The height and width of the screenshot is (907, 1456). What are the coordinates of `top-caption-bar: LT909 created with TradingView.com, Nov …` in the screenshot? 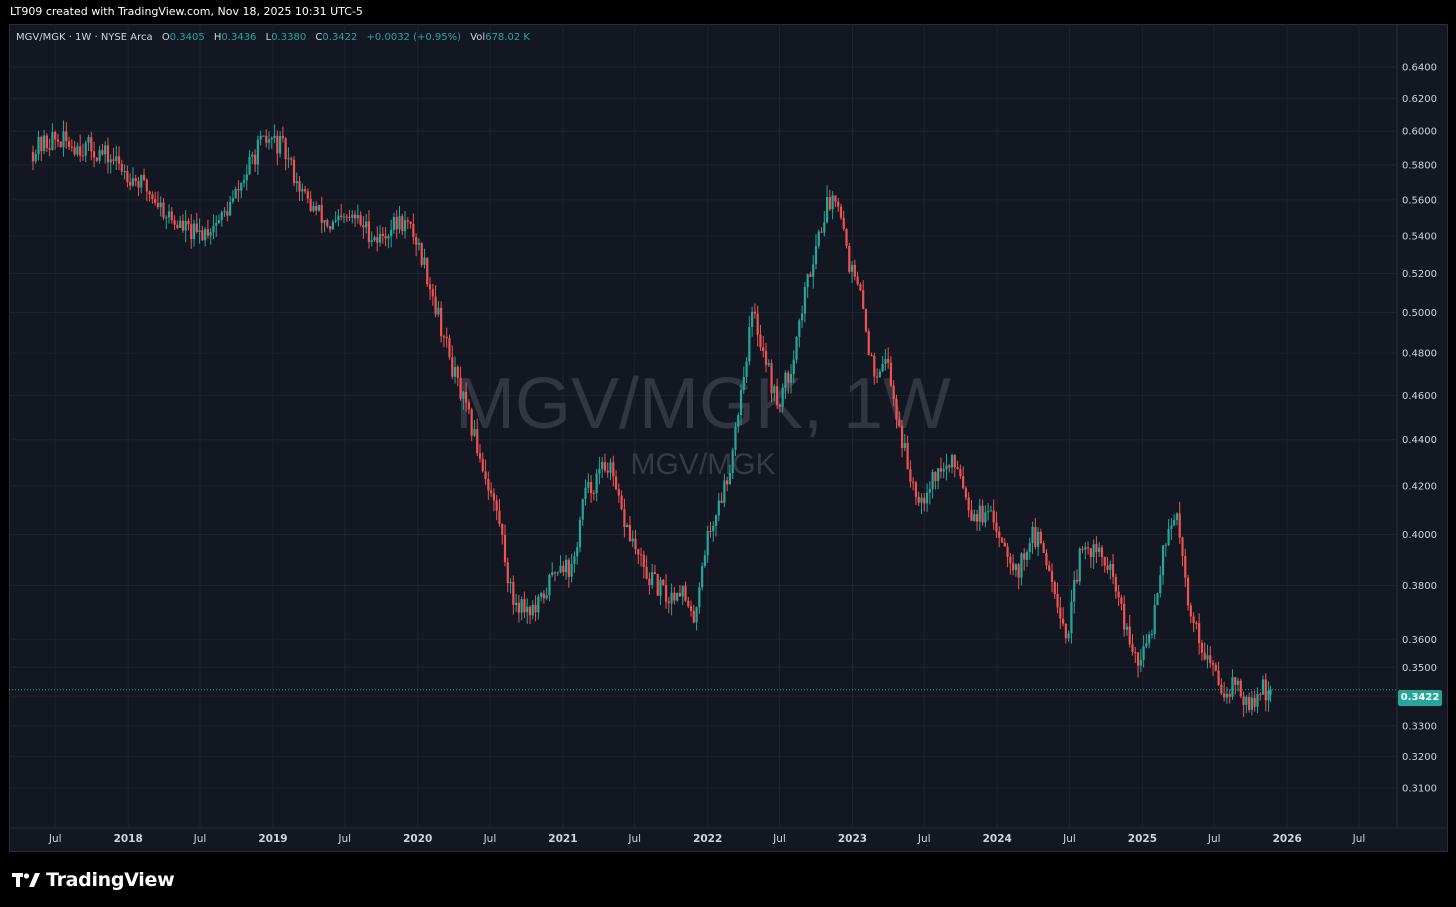 It's located at (728, 12).